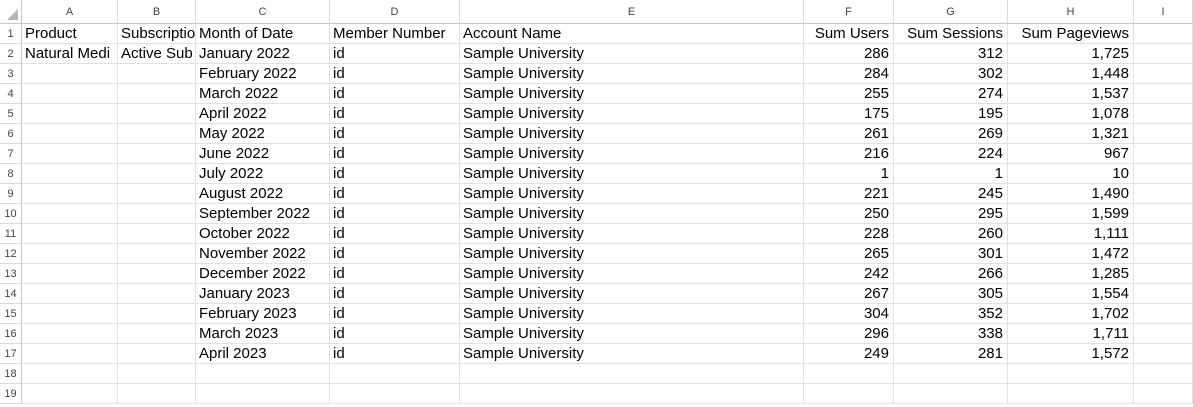 This screenshot has height=407, width=1193. I want to click on cell-c2: January 2022, so click(263, 54).